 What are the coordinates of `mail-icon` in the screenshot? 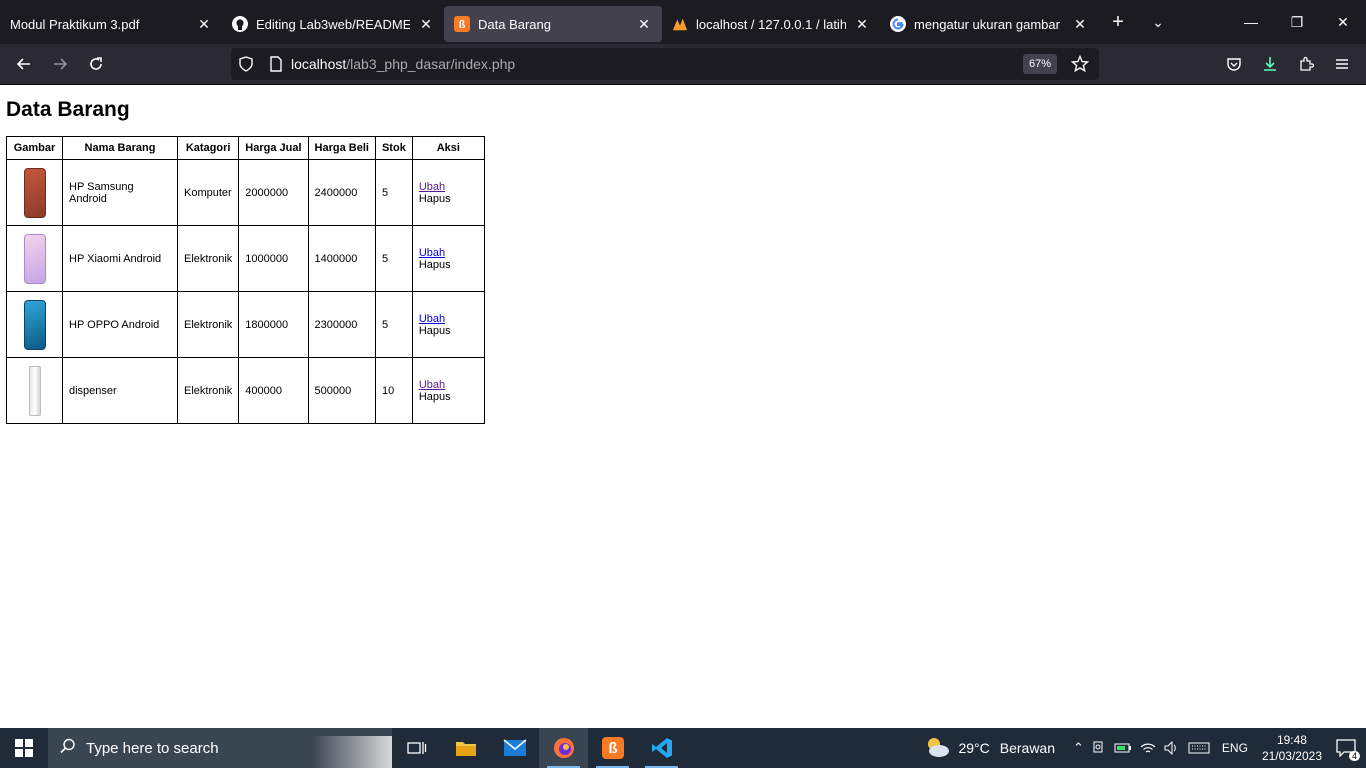 It's located at (514, 748).